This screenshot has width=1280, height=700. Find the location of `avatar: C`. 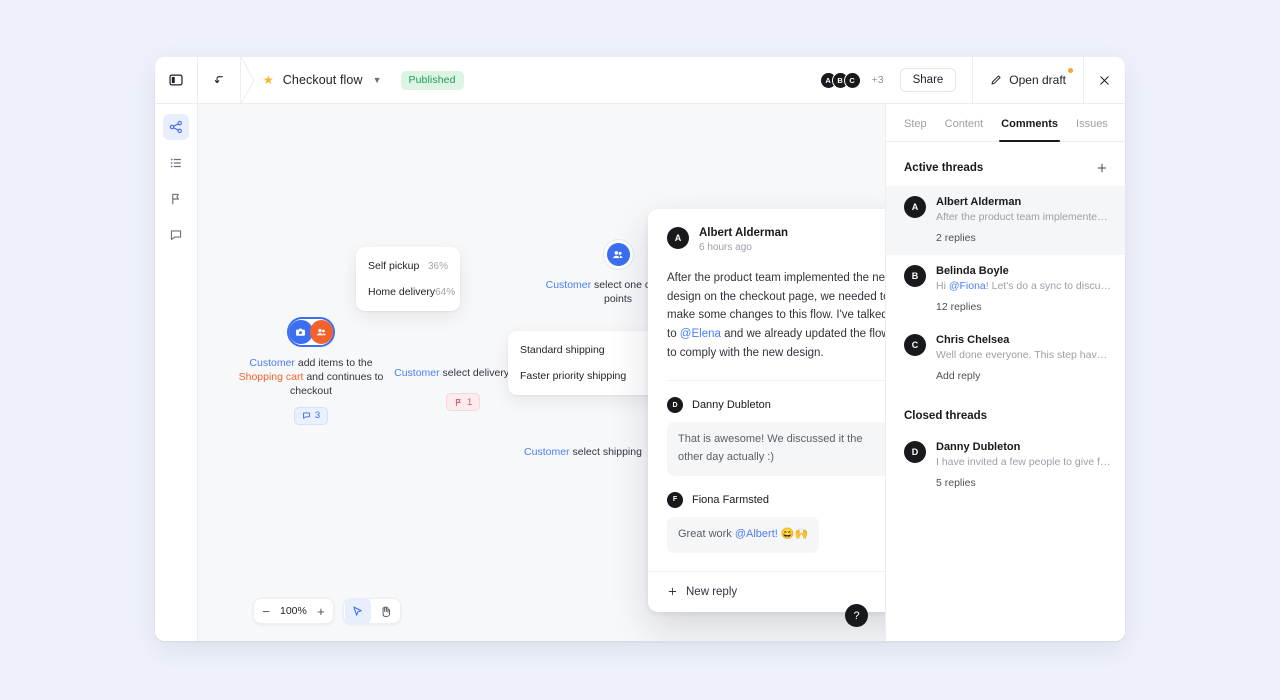

avatar: C is located at coordinates (852, 80).